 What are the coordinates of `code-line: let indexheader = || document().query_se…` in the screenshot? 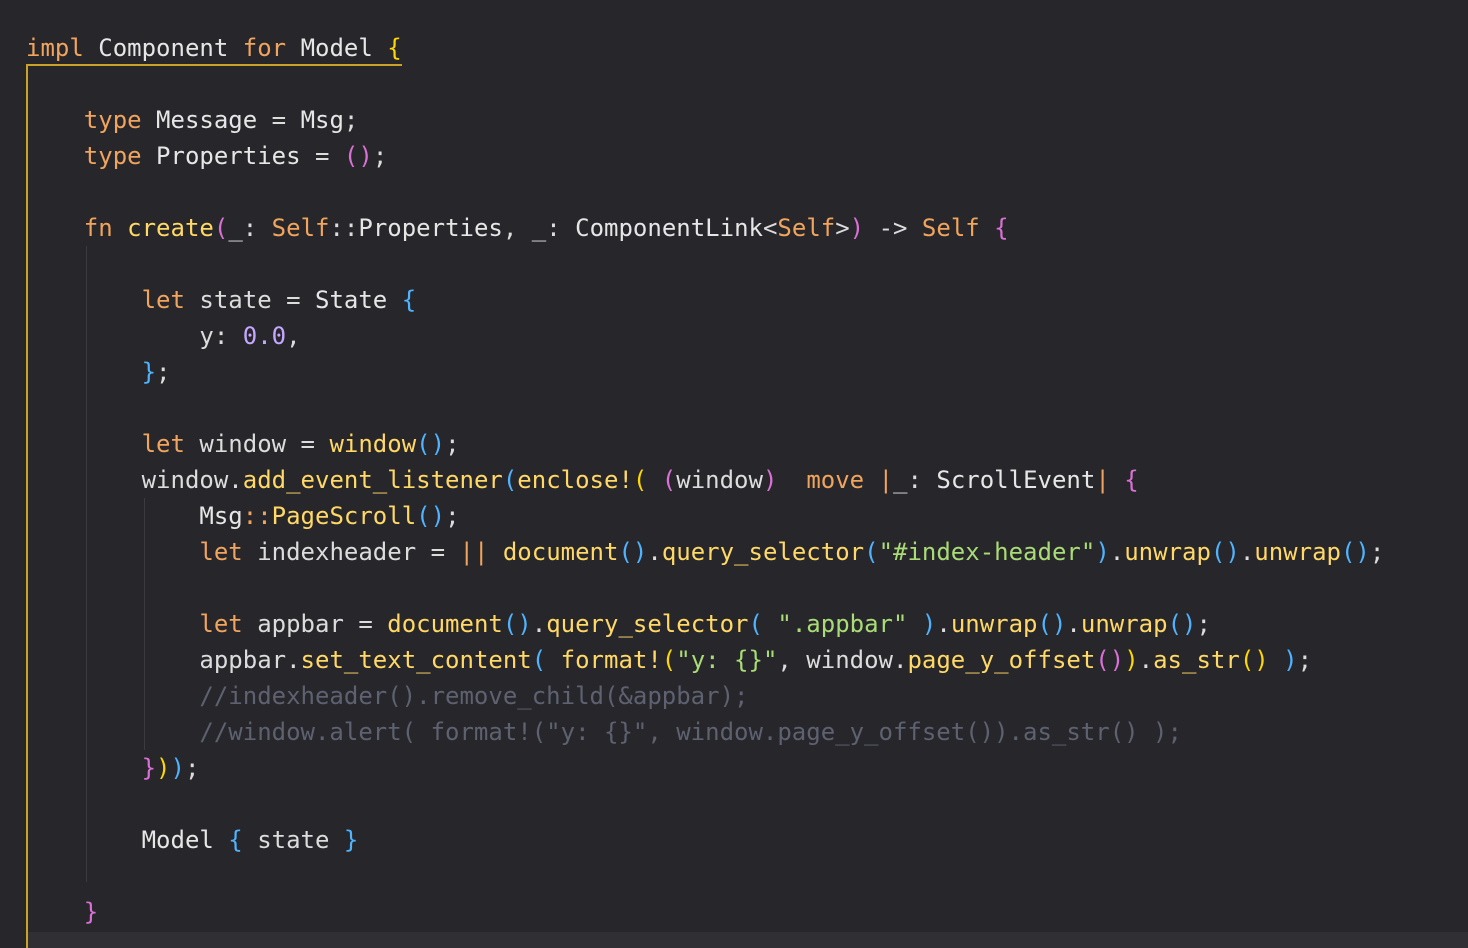 It's located at (791, 552).